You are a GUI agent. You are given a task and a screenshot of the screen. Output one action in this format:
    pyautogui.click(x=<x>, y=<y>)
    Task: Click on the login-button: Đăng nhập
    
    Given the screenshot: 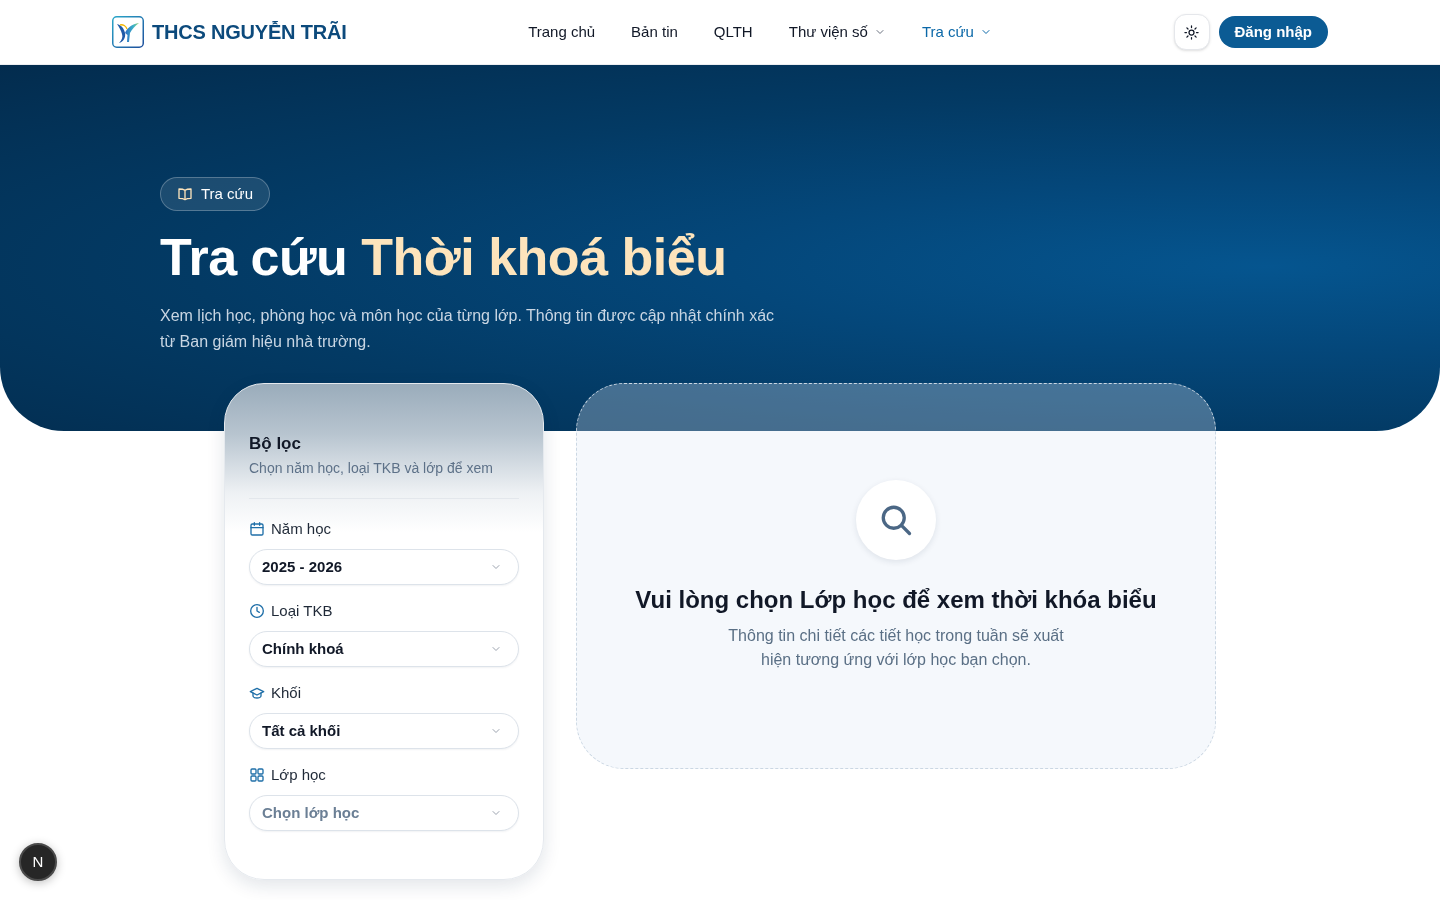 What is the action you would take?
    pyautogui.click(x=1273, y=32)
    